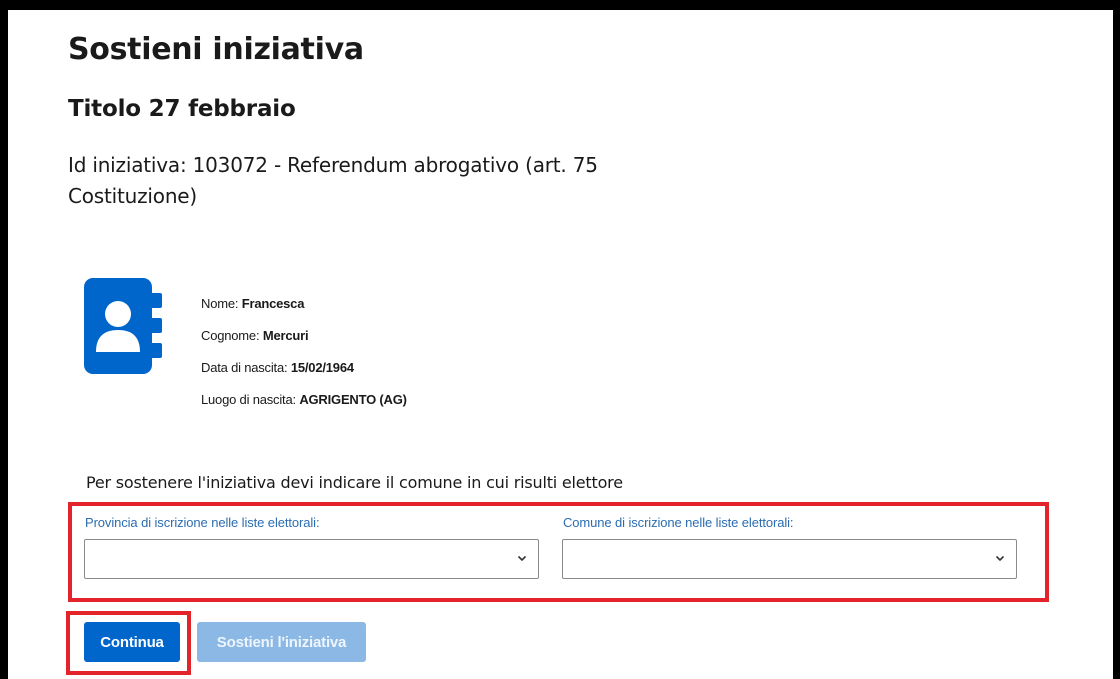 This screenshot has height=679, width=1120. What do you see at coordinates (248, 399) in the screenshot?
I see `birth-place-label: Luogo di nascita:` at bounding box center [248, 399].